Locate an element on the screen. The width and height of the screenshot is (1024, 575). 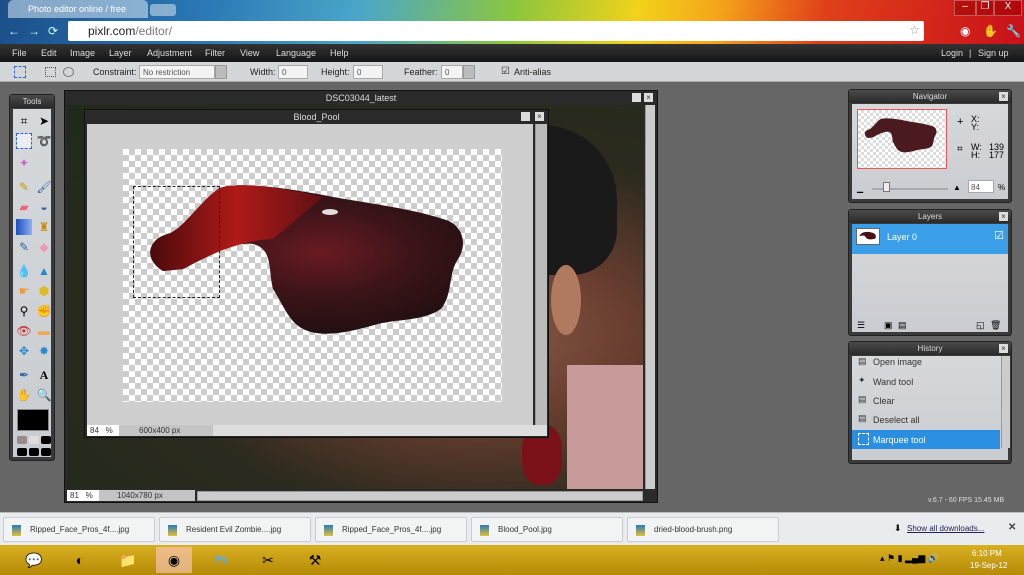
menu-language: Language is located at coordinates (296, 53).